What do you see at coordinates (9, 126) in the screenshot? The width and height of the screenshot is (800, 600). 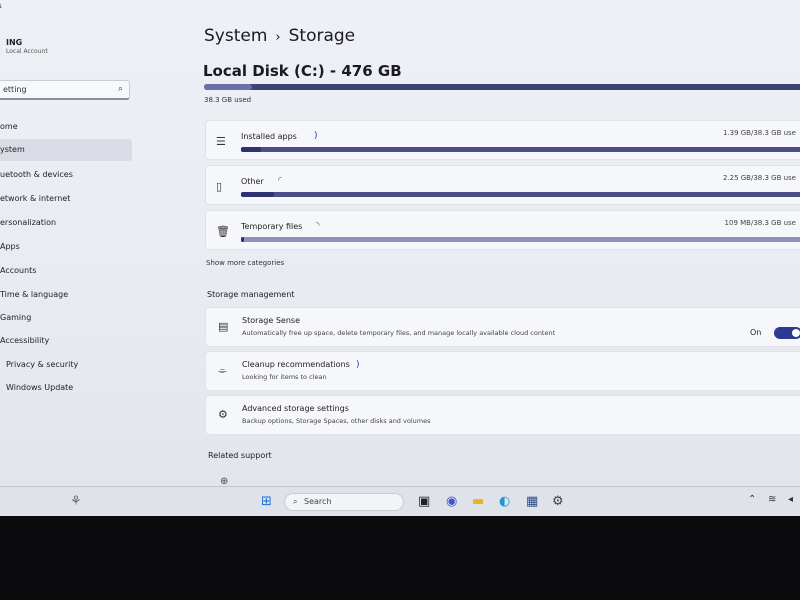 I see `sidebar-item-label: ome` at bounding box center [9, 126].